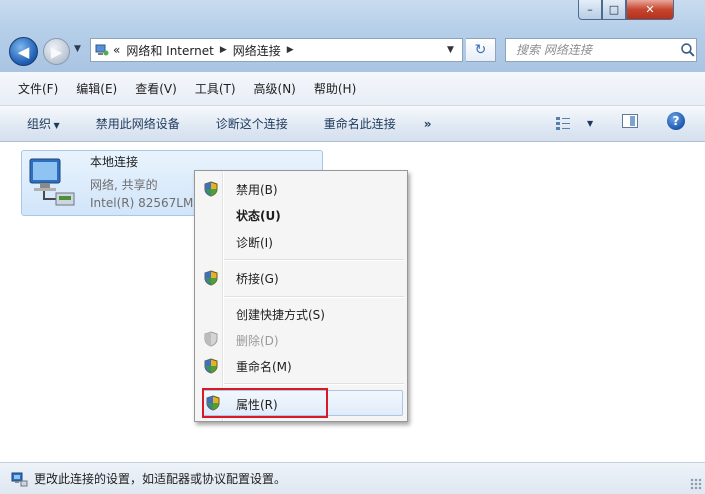 This screenshot has width=705, height=494. Describe the element at coordinates (265, 403) in the screenshot. I see `properties-highlight-box` at that location.